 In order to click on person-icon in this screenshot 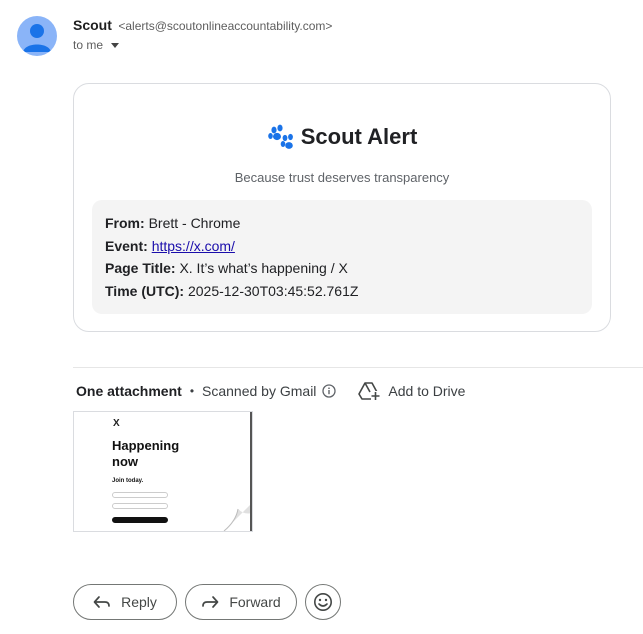, I will do `click(37, 38)`.